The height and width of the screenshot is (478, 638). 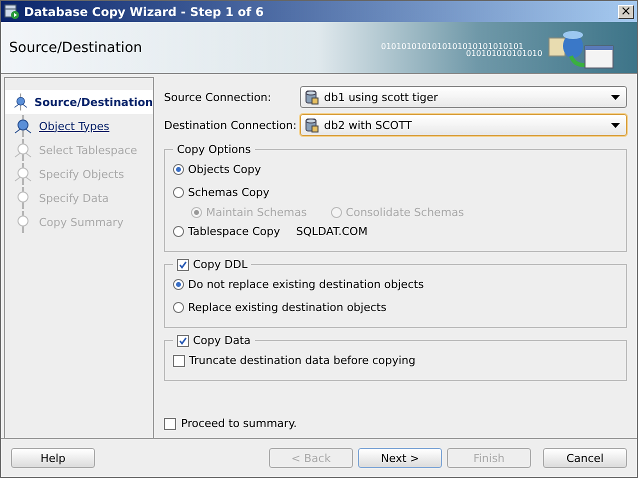 I want to click on close-button: ×, so click(x=626, y=11).